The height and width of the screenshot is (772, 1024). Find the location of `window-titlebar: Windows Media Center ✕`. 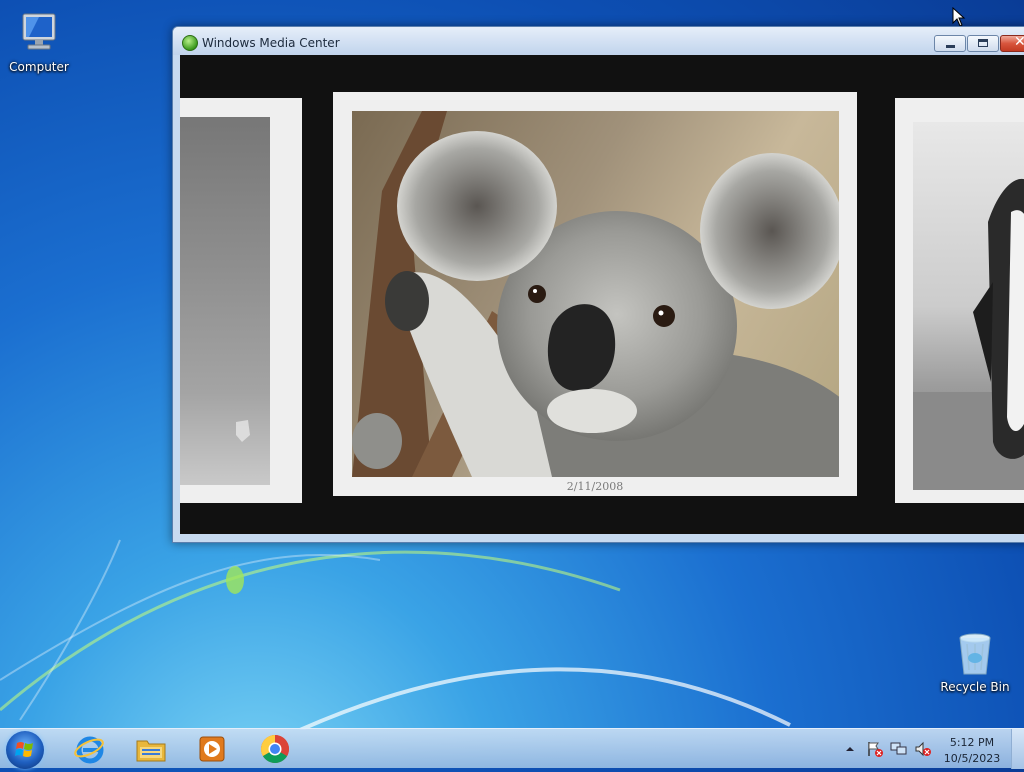

window-titlebar: Windows Media Center ✕ is located at coordinates (598, 41).